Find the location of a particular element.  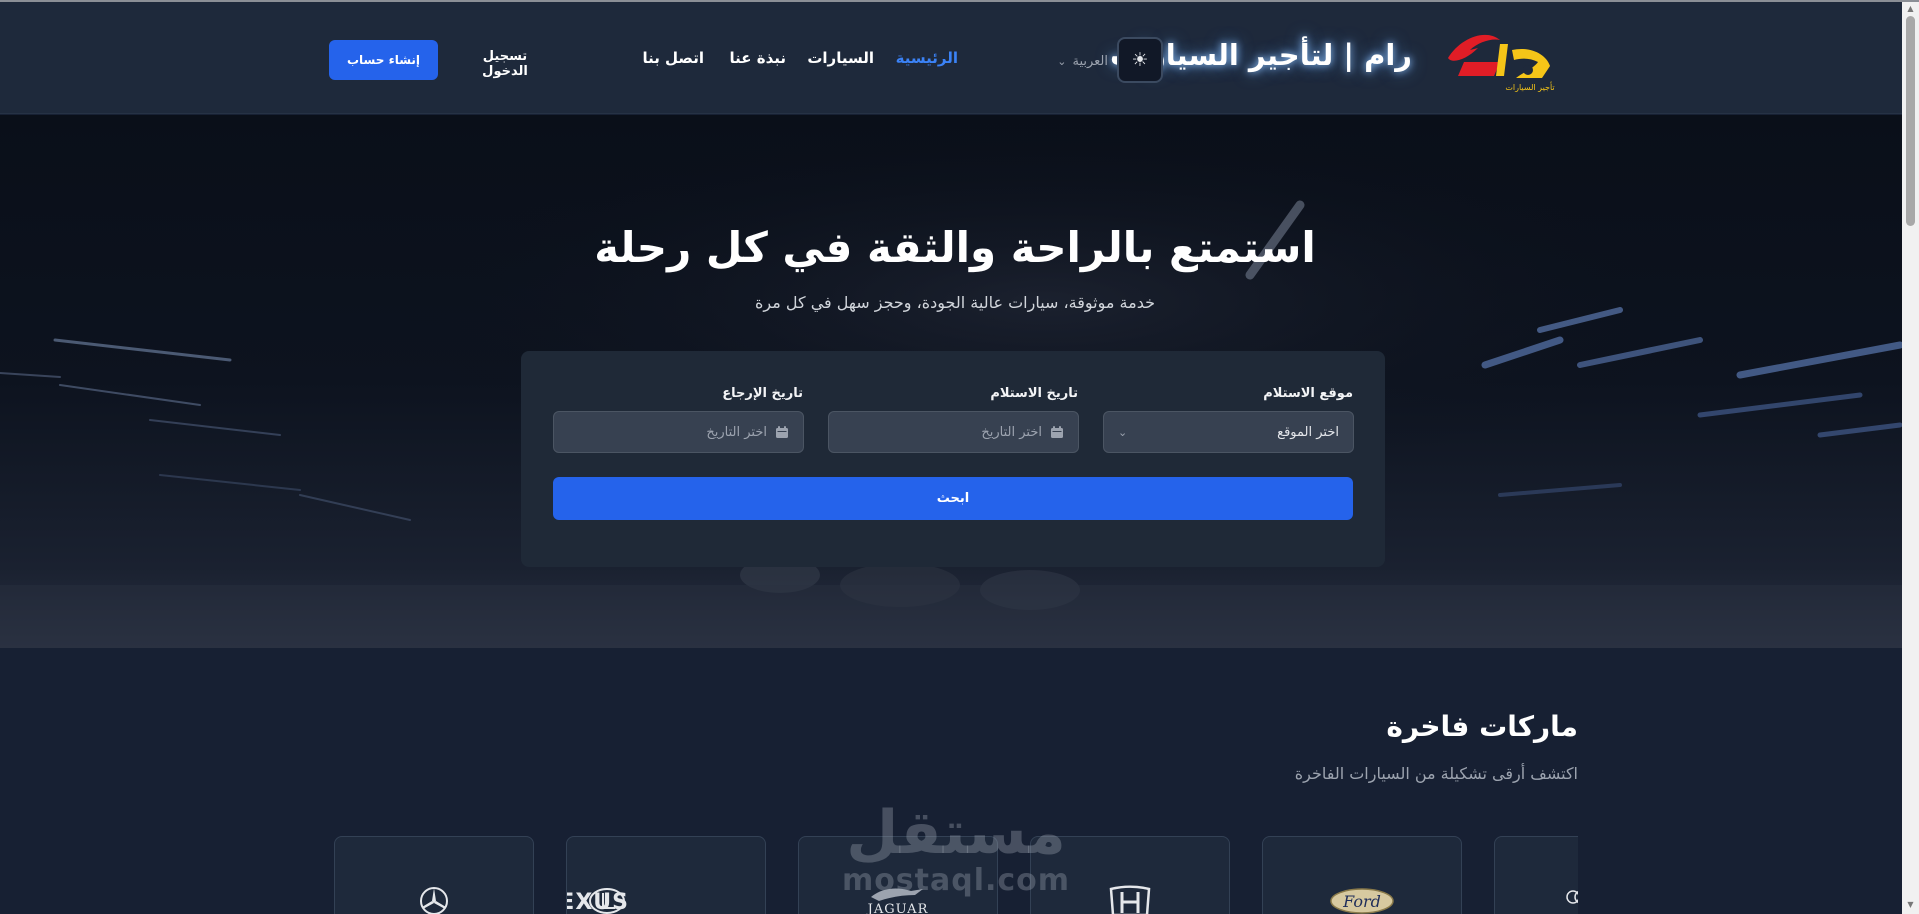

brands-carousel: LEXUS JAGUAR Ford is located at coordinates (951, 875).